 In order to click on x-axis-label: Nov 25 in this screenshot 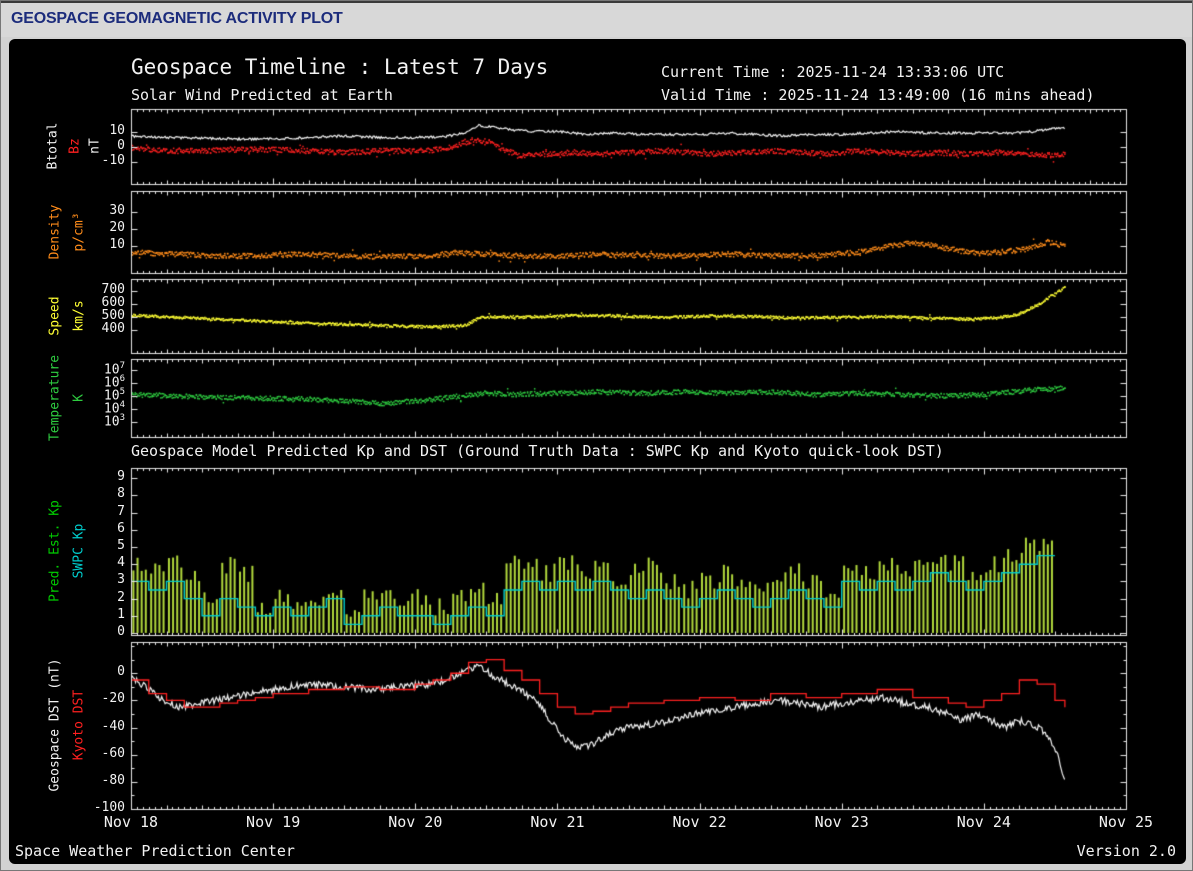, I will do `click(1126, 822)`.